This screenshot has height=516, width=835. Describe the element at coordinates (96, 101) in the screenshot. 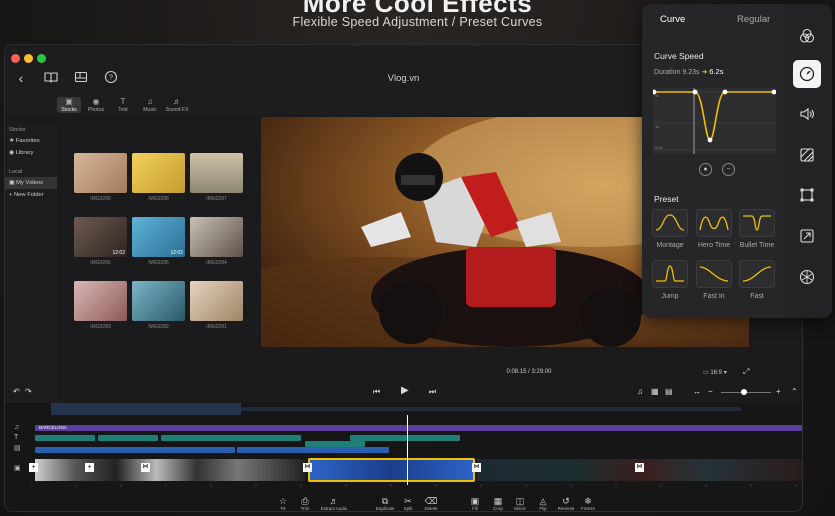

I see `photo-icon: ◉` at that location.